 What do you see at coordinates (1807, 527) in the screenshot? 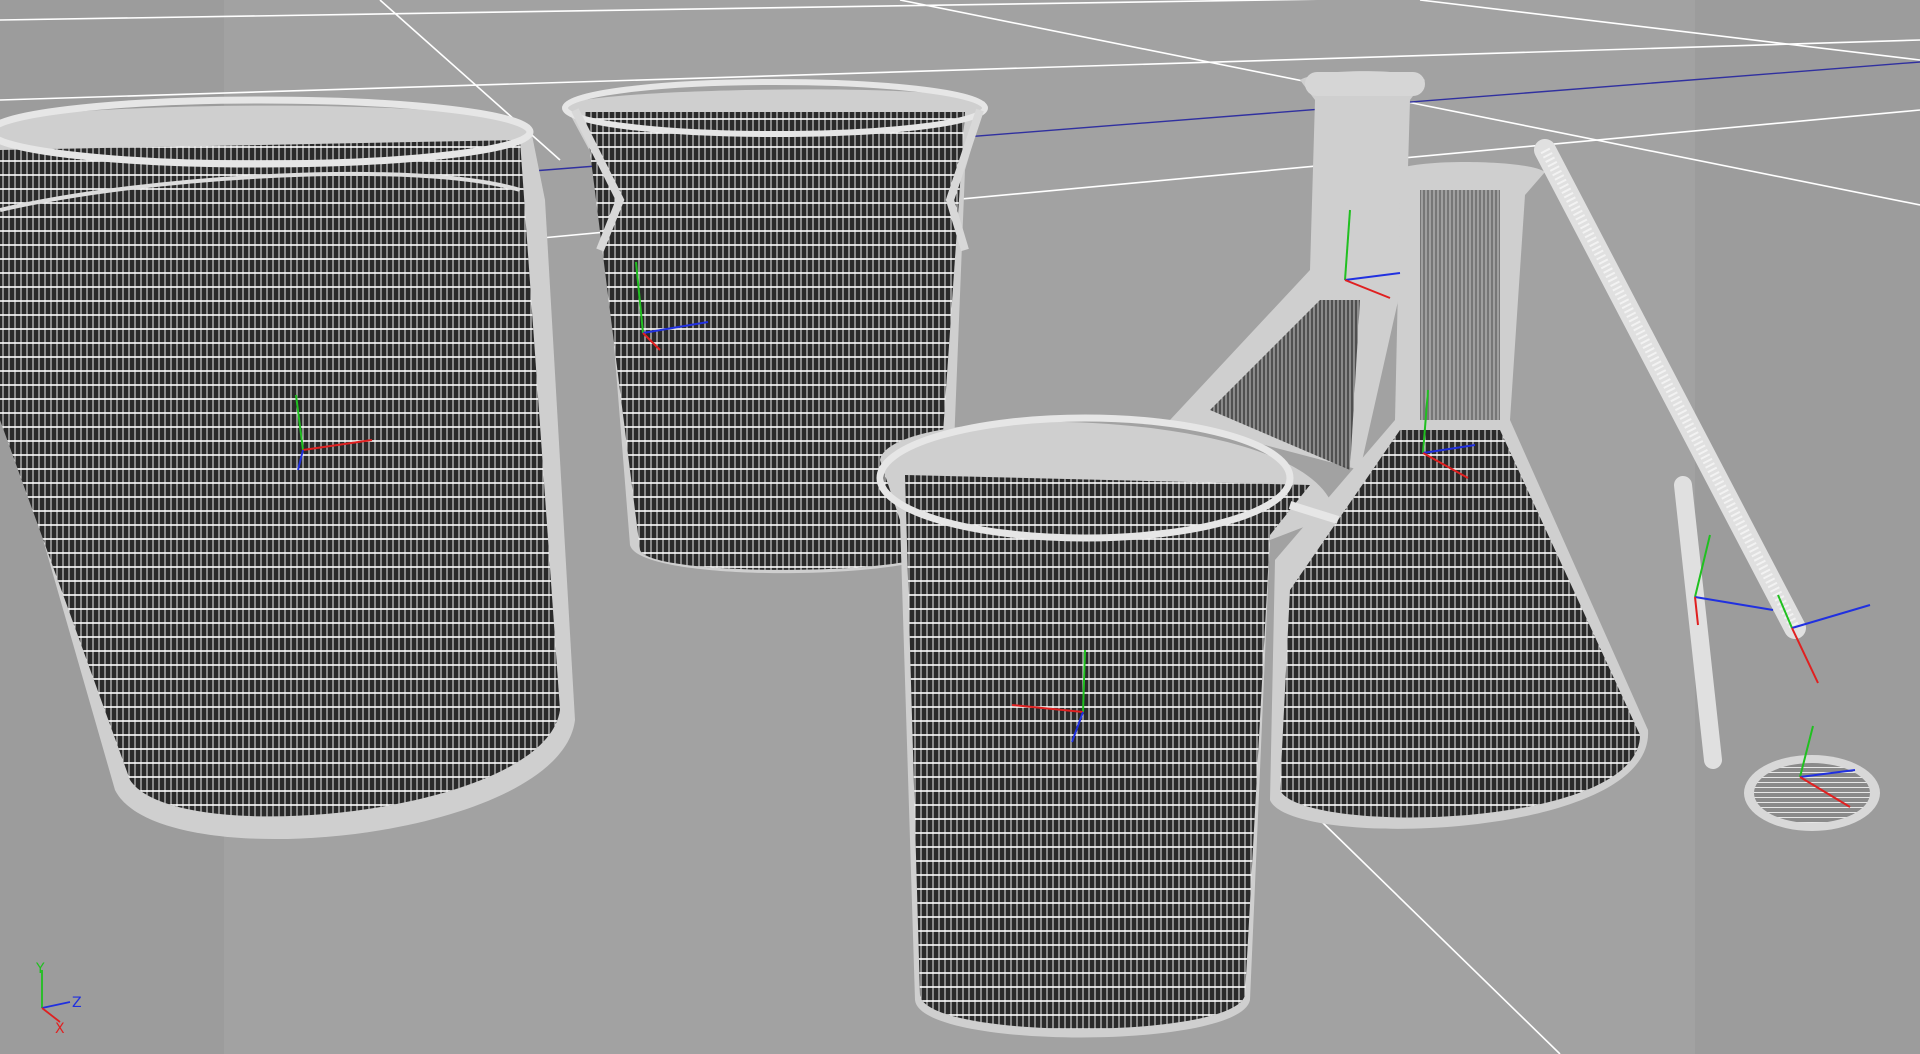
I see `right-safe-band` at bounding box center [1807, 527].